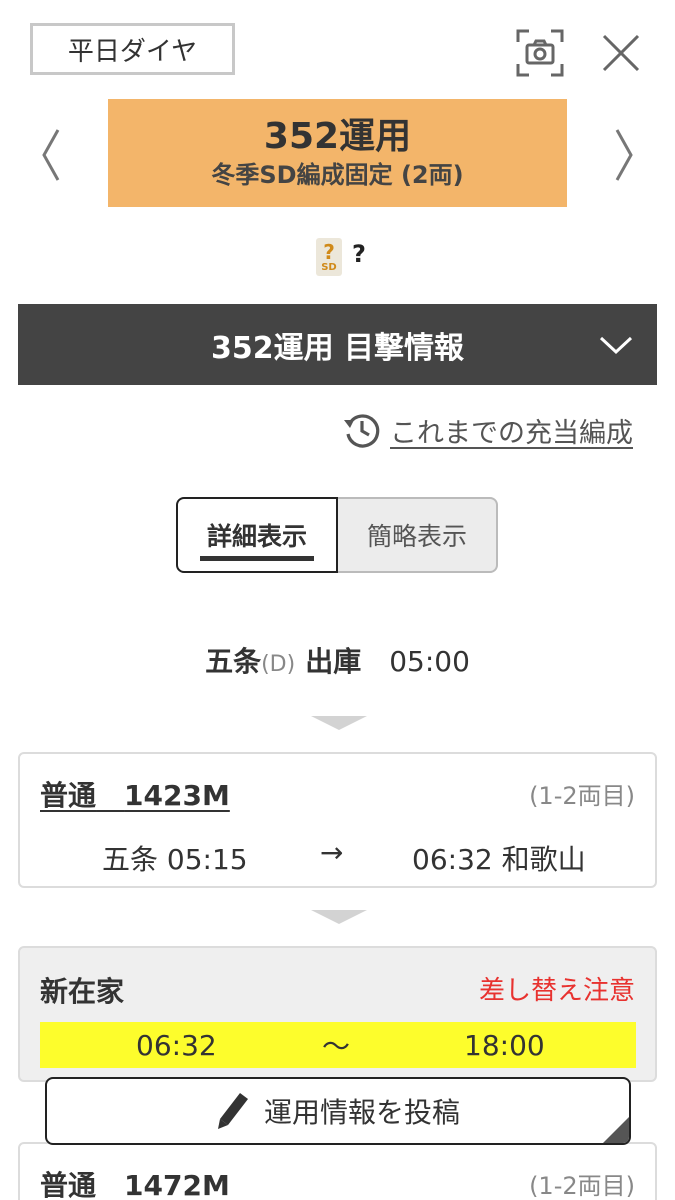  Describe the element at coordinates (337, 348) in the screenshot. I see `sighting-info-title: 352運用 目撃情報` at that location.